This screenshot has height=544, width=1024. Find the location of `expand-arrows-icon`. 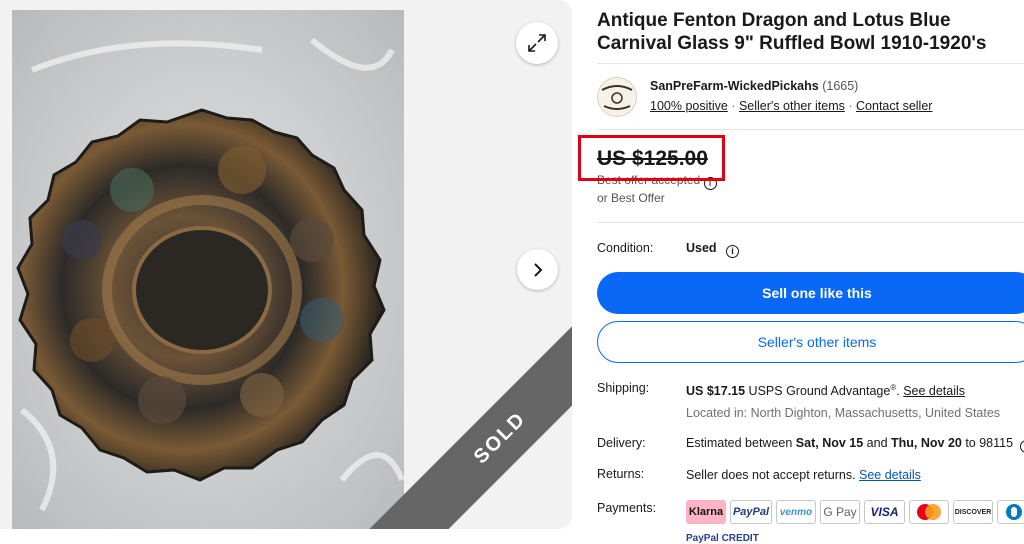

expand-arrows-icon is located at coordinates (537, 43).